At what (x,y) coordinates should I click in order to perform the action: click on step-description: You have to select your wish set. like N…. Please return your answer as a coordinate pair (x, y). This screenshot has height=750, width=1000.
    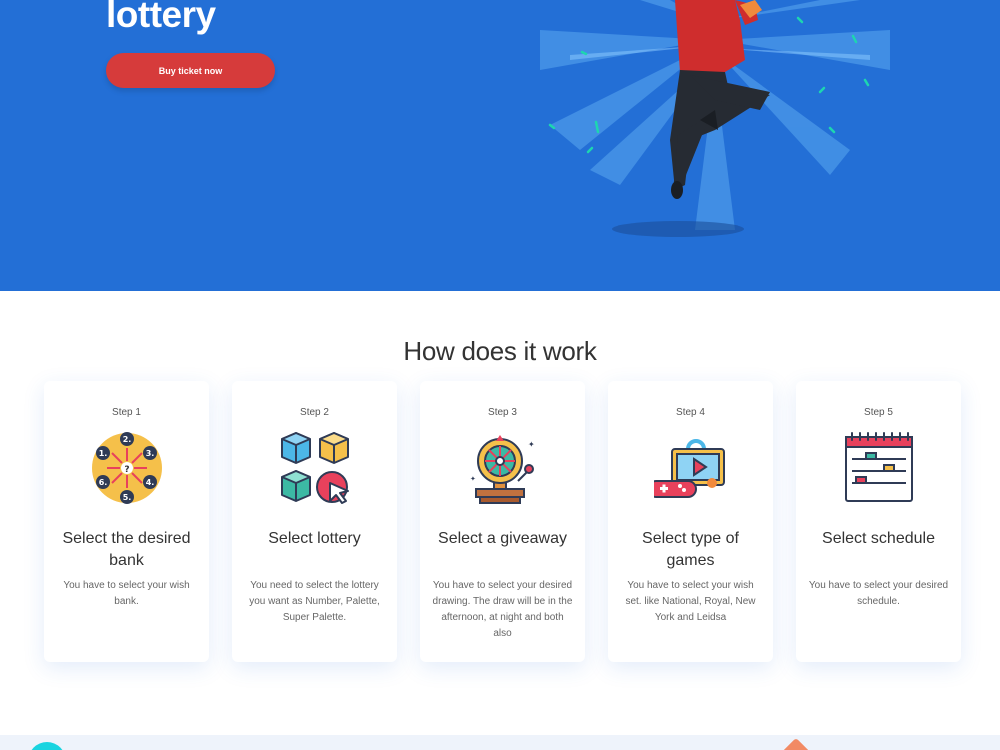
    Looking at the image, I should click on (690, 601).